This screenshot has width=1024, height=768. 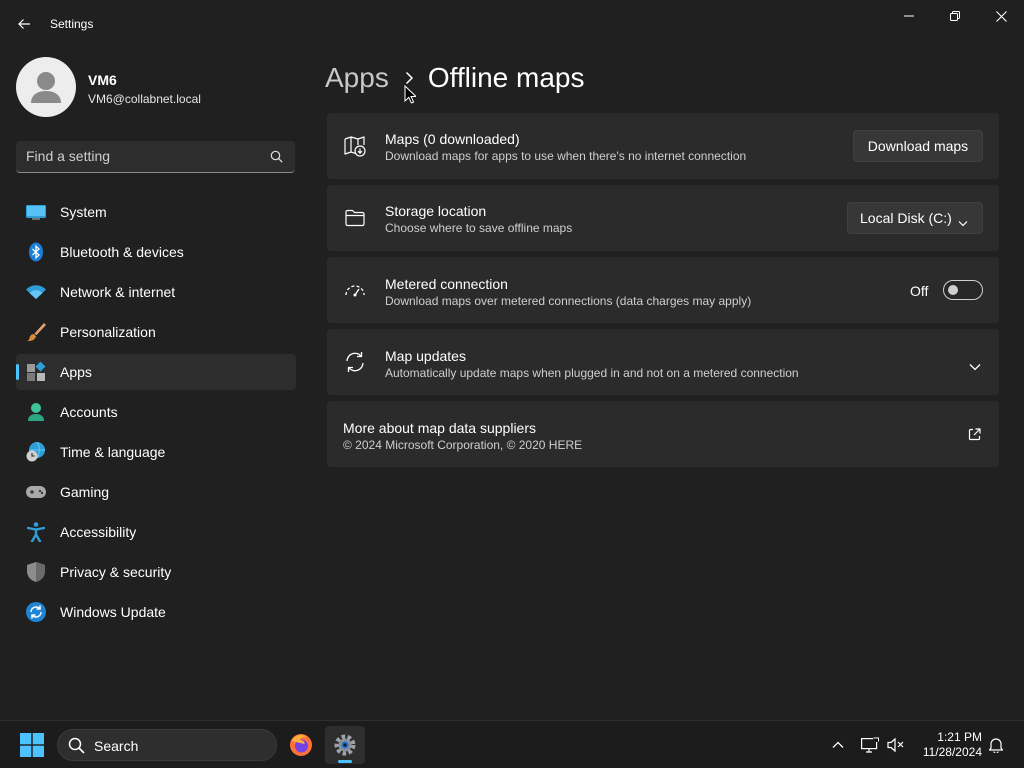 What do you see at coordinates (959, 737) in the screenshot?
I see `clock-time: 1:21 PM` at bounding box center [959, 737].